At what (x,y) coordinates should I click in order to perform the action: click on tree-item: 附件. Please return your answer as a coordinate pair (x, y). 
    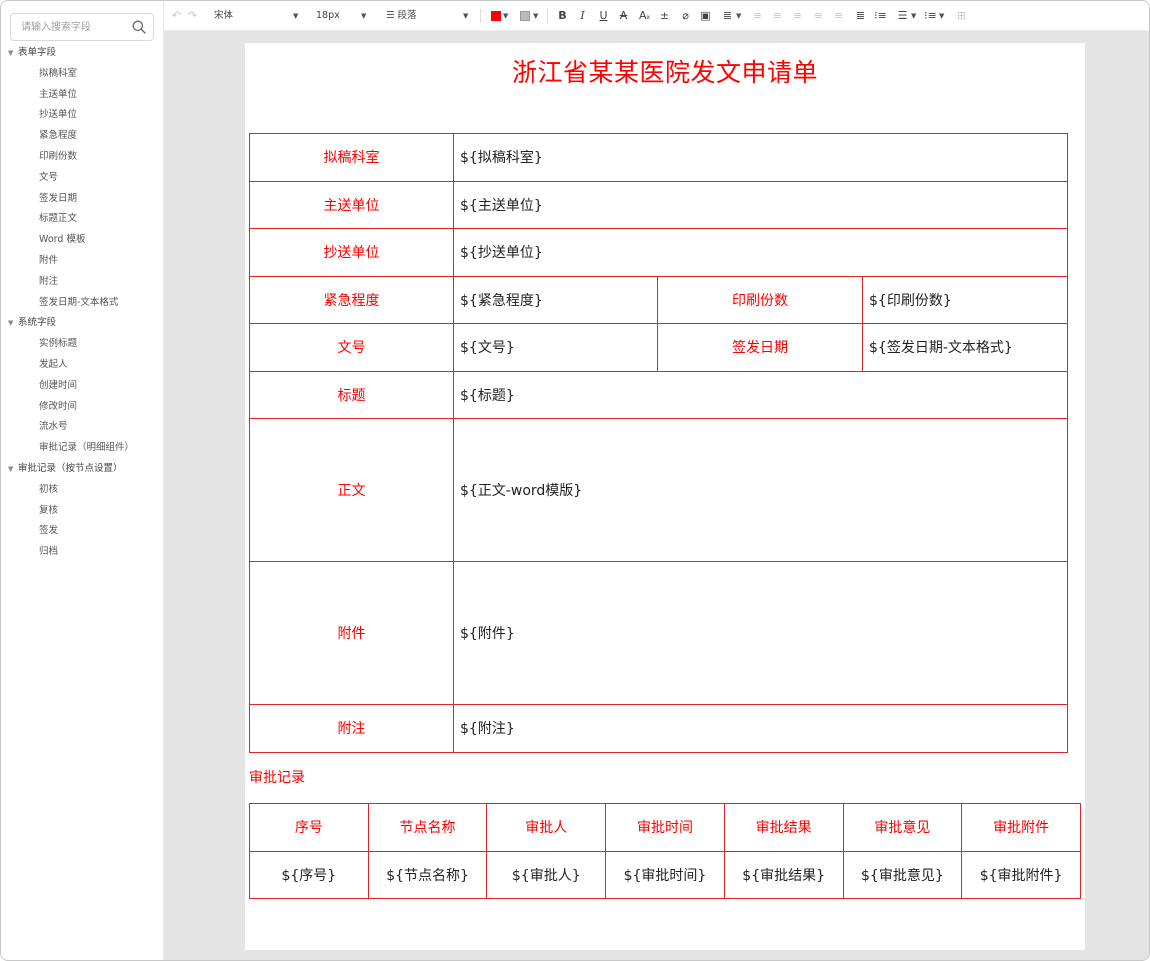
    Looking at the image, I should click on (82, 261).